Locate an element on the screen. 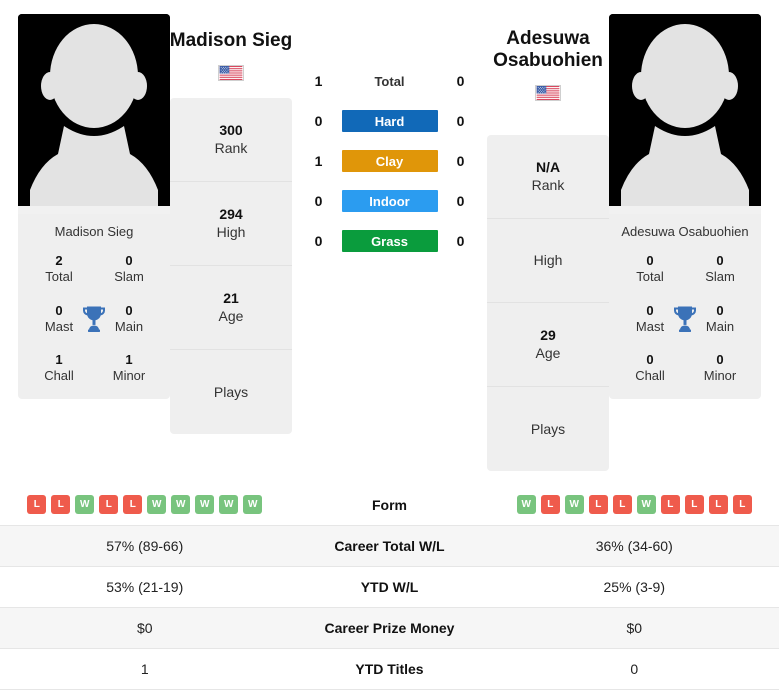 Image resolution: width=779 pixels, height=699 pixels. h2h-row-hard: 0 Hard 0 is located at coordinates (389, 121).